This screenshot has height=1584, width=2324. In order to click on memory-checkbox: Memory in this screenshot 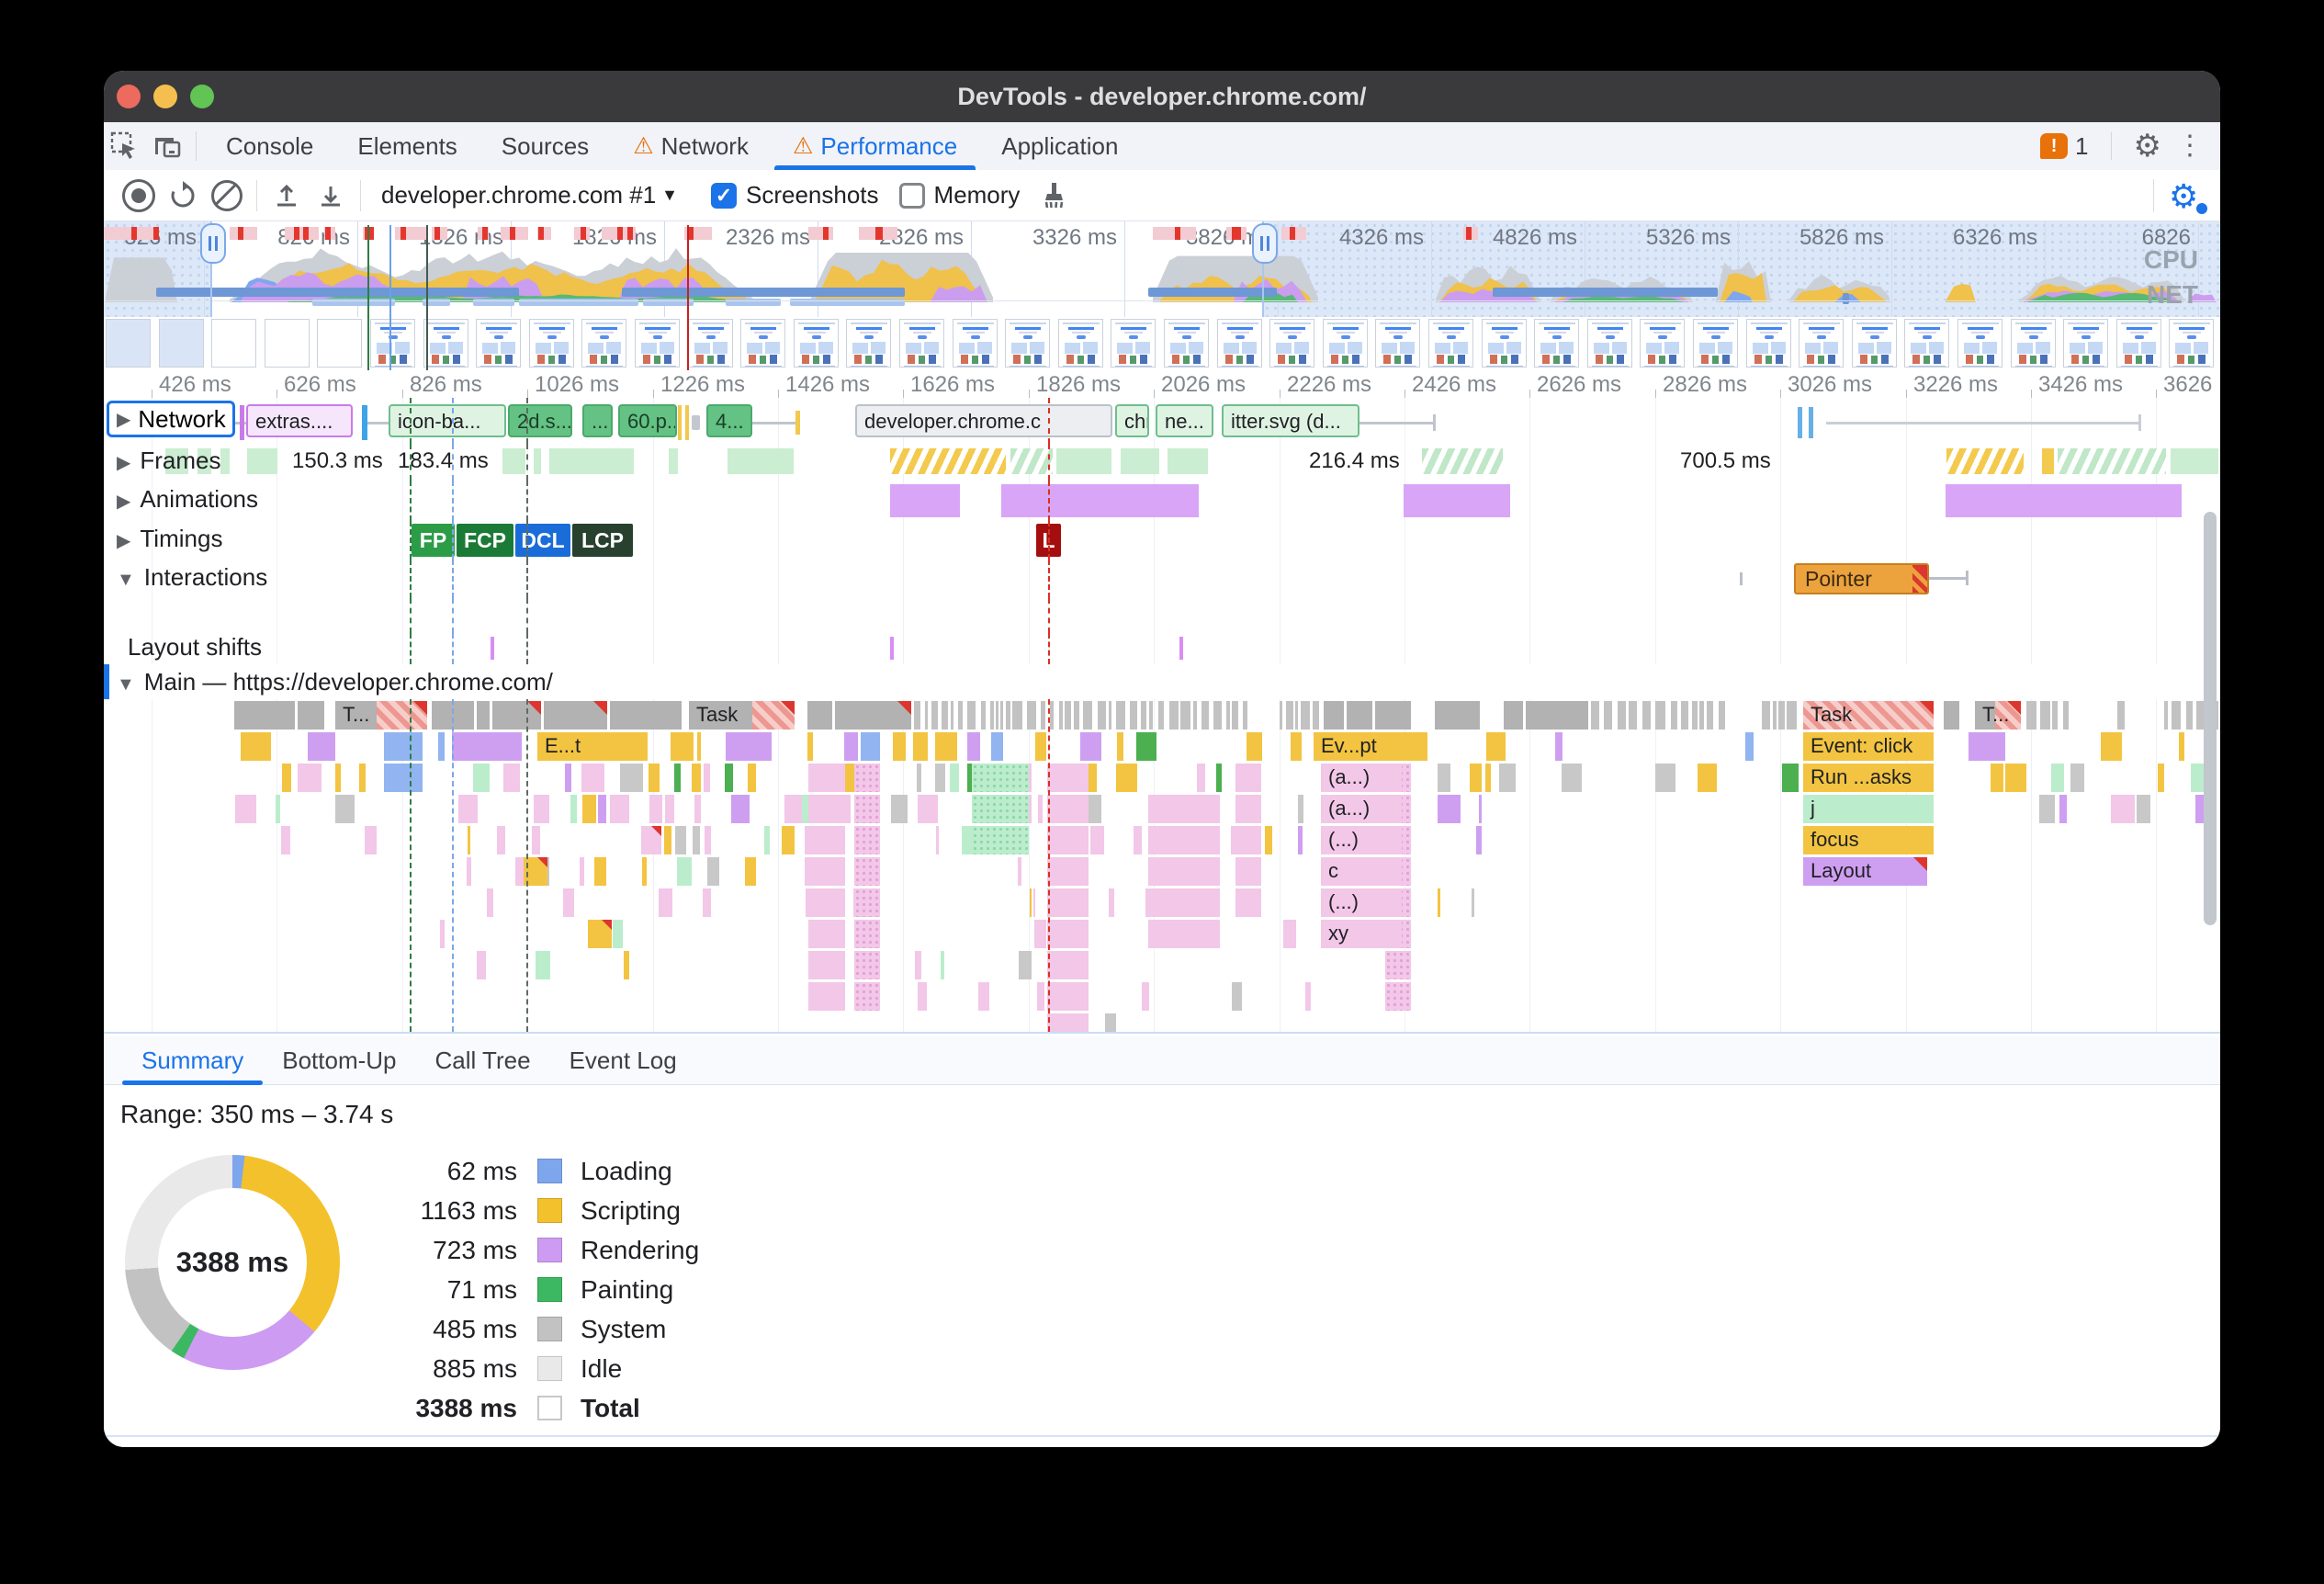, I will do `click(959, 195)`.